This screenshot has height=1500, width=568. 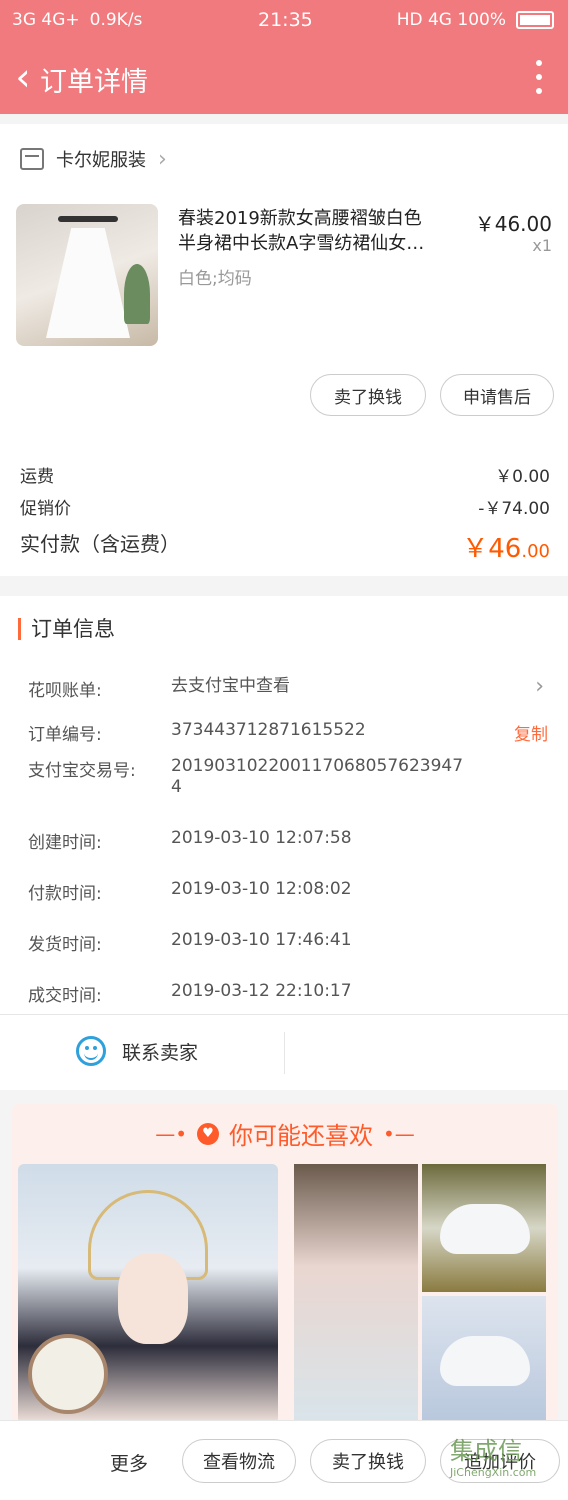 I want to click on network-speed: 0.9K/s, so click(x=116, y=20).